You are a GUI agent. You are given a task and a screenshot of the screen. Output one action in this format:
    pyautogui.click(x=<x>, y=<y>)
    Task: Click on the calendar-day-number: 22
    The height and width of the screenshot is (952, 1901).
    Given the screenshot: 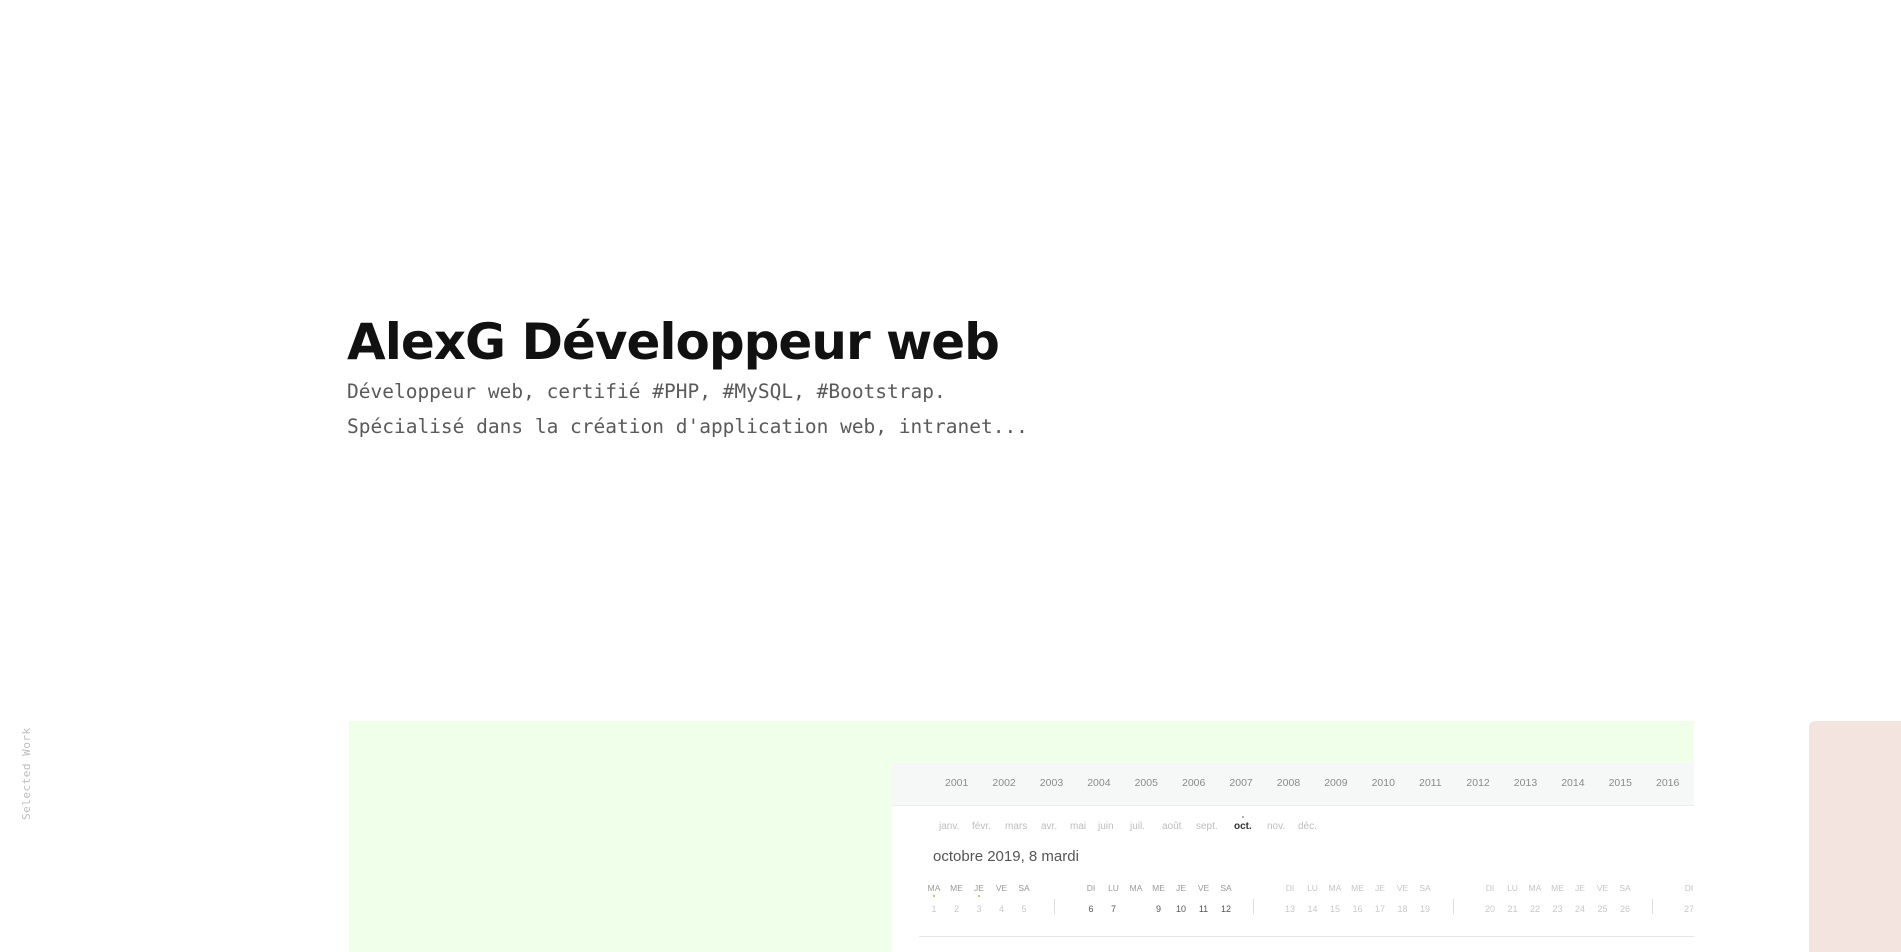 What is the action you would take?
    pyautogui.click(x=1534, y=909)
    